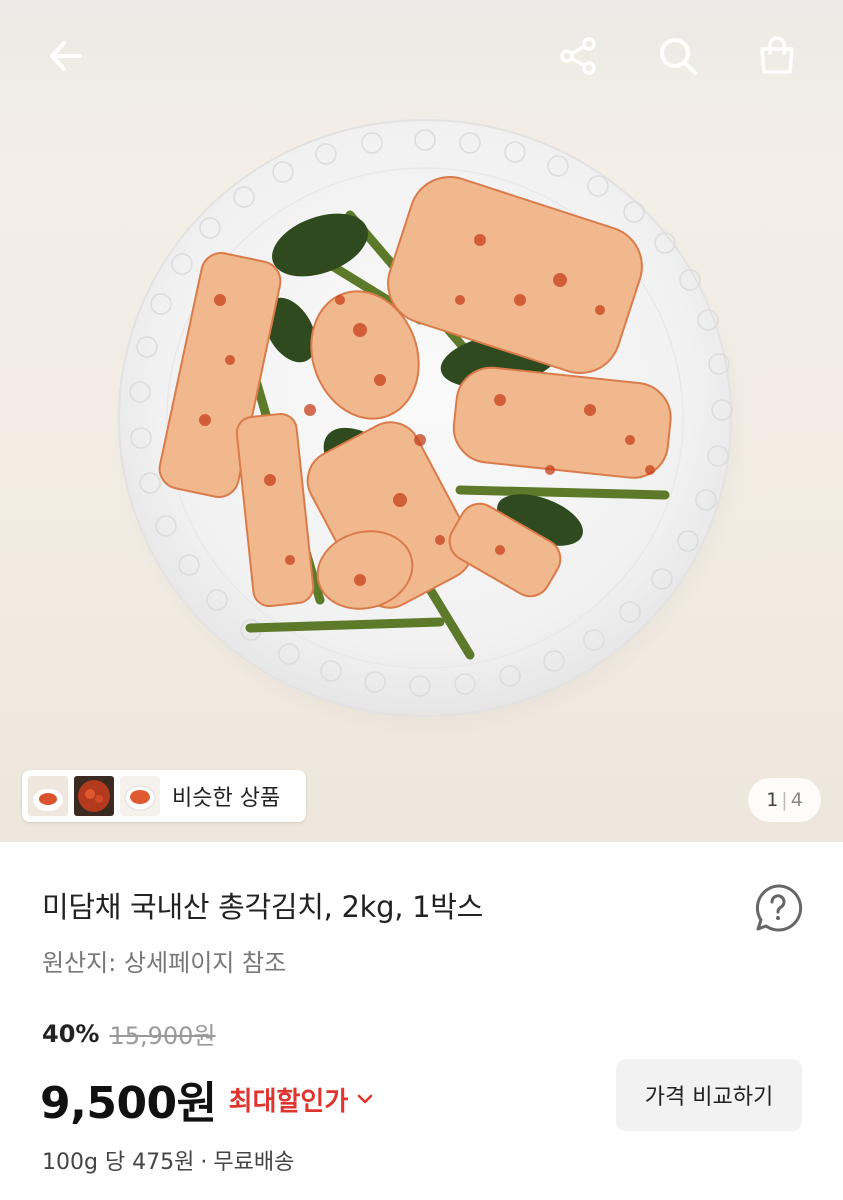 This screenshot has height=1200, width=843. I want to click on question-bubble-icon, so click(779, 908).